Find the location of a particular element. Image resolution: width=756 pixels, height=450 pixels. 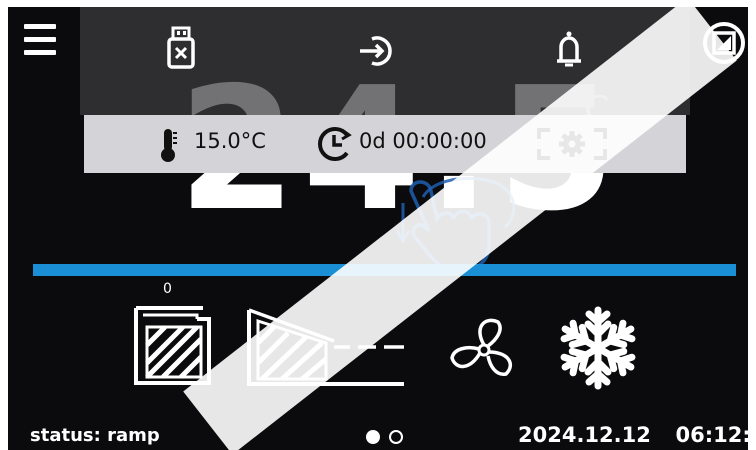

snowflake-icon is located at coordinates (598, 348).